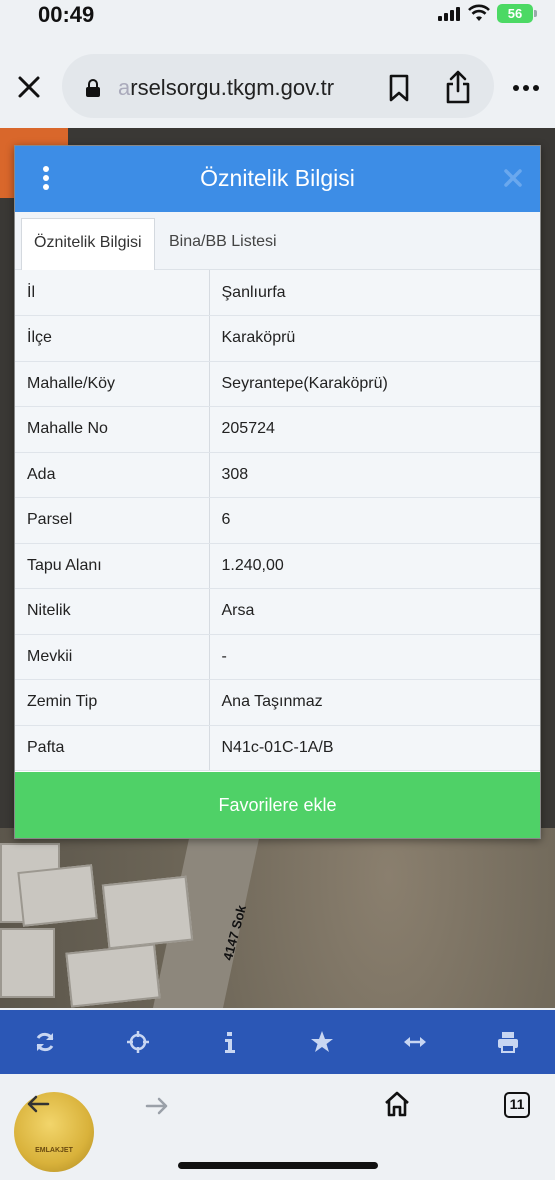  I want to click on print-icon, so click(508, 1042).